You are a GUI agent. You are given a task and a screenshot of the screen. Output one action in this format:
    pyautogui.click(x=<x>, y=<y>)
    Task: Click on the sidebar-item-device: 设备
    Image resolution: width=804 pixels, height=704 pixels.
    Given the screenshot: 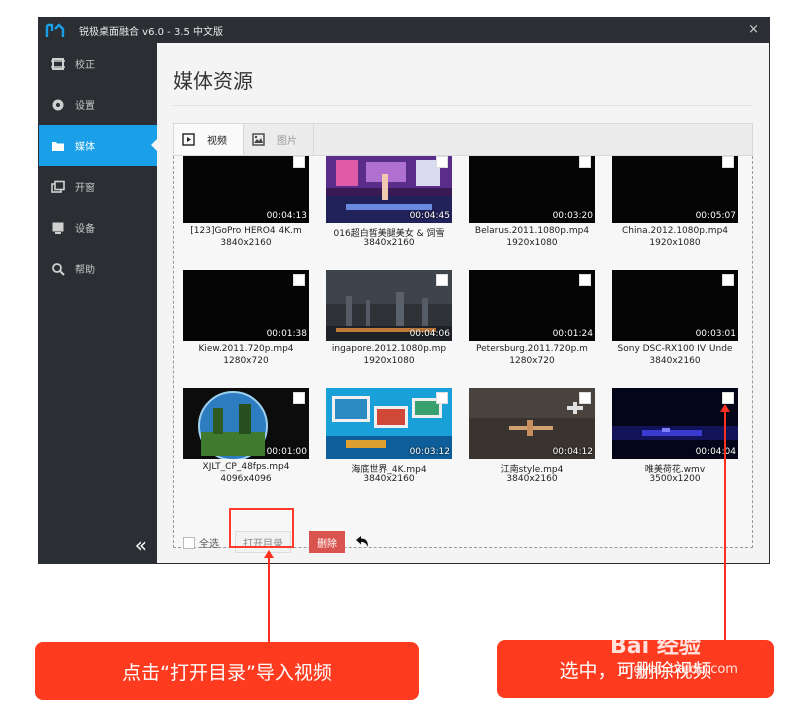 What is the action you would take?
    pyautogui.click(x=98, y=227)
    